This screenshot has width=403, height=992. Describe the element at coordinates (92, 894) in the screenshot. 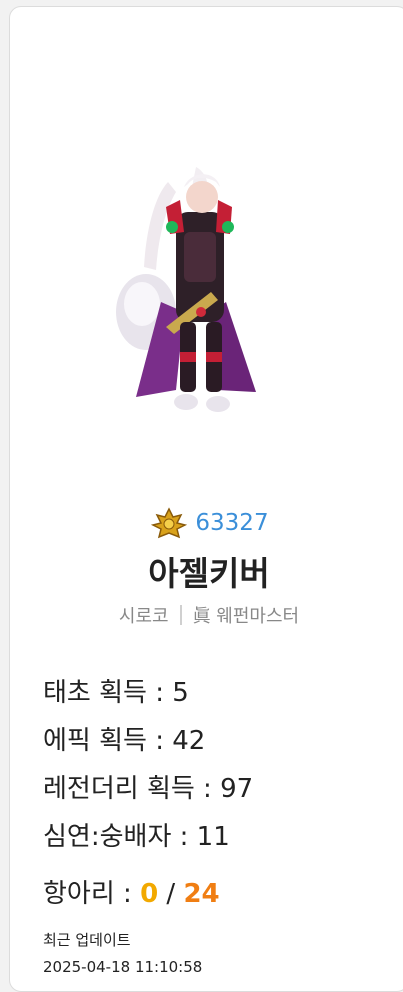

I see `hang-label: 항아리 :` at that location.